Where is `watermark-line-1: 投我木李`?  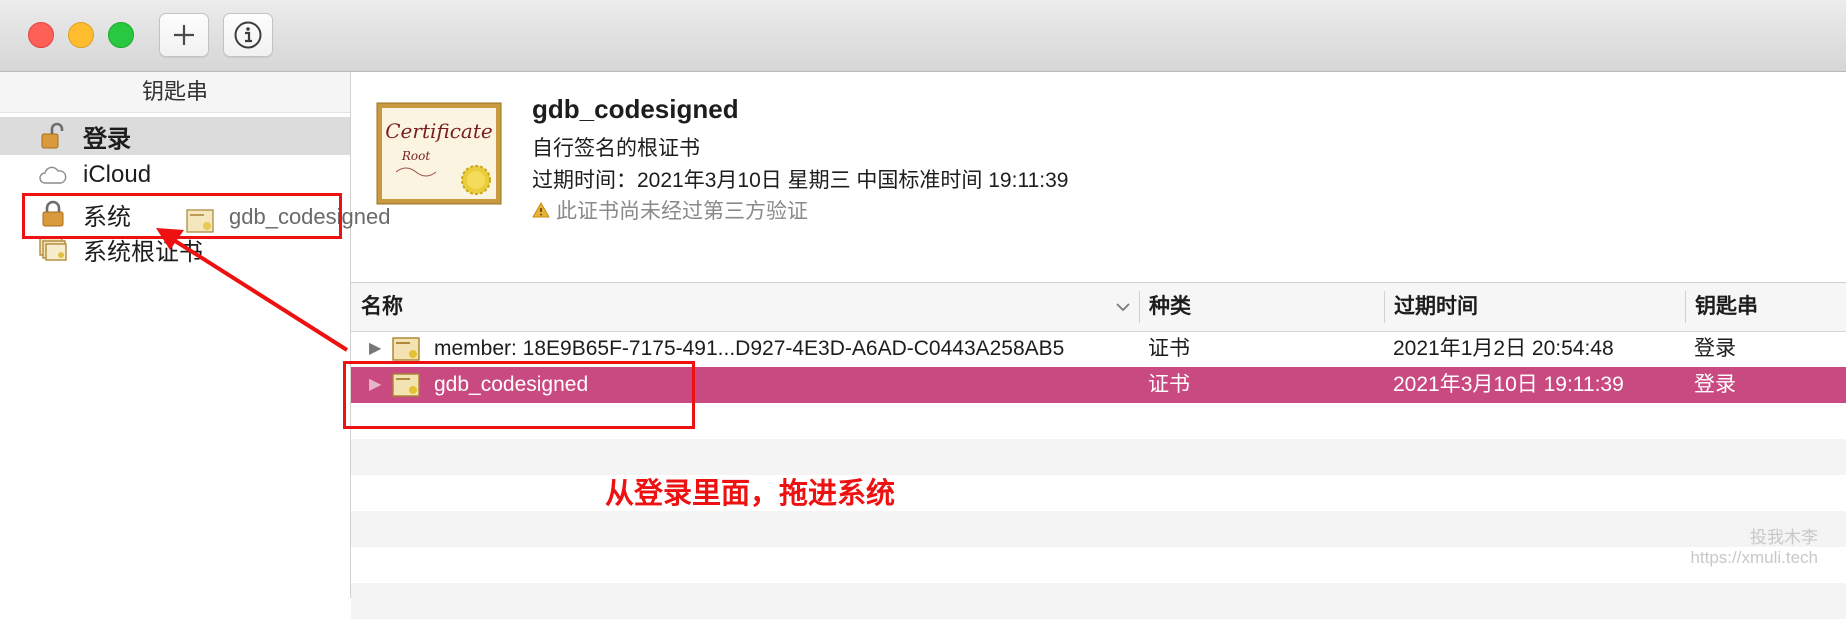 watermark-line-1: 投我木李 is located at coordinates (1784, 537).